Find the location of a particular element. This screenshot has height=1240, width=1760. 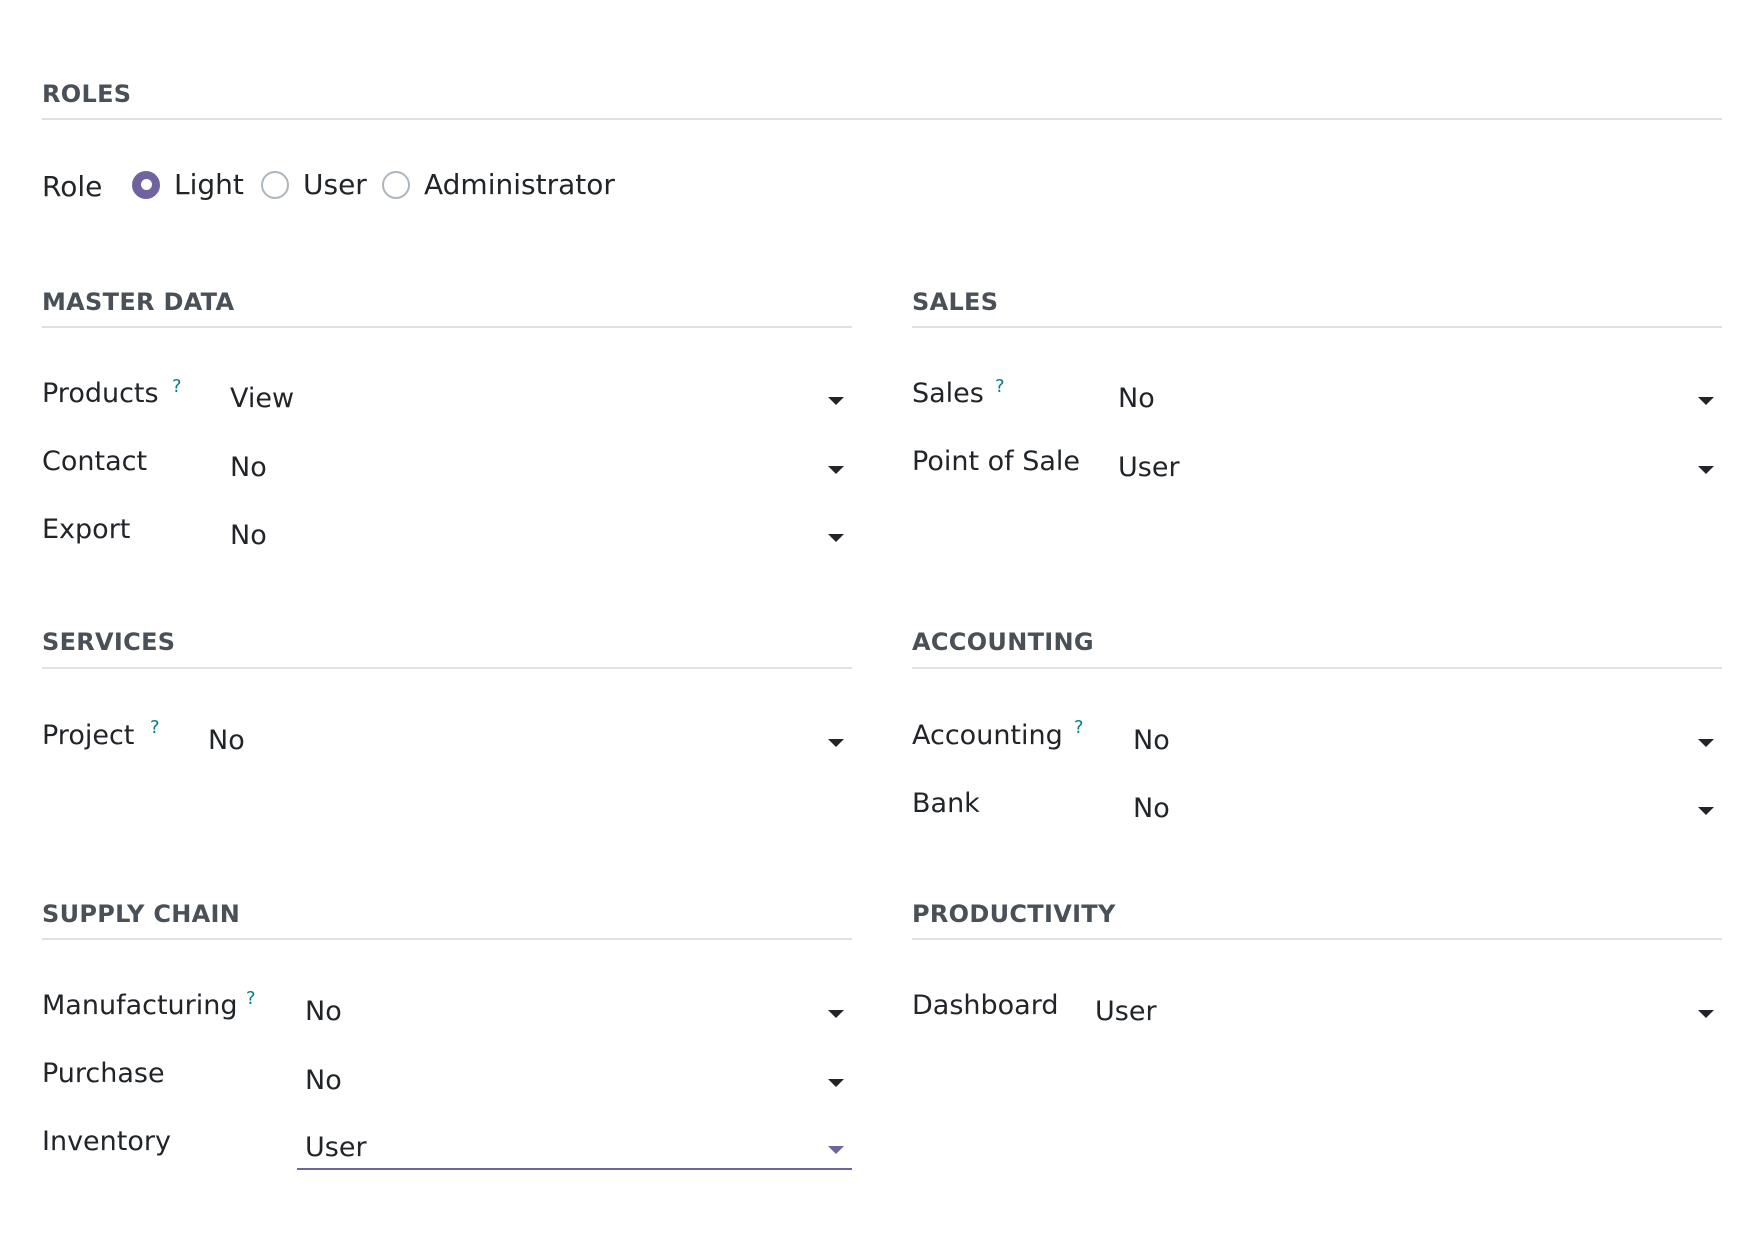

field-label-purchase: Purchase is located at coordinates (103, 1073).